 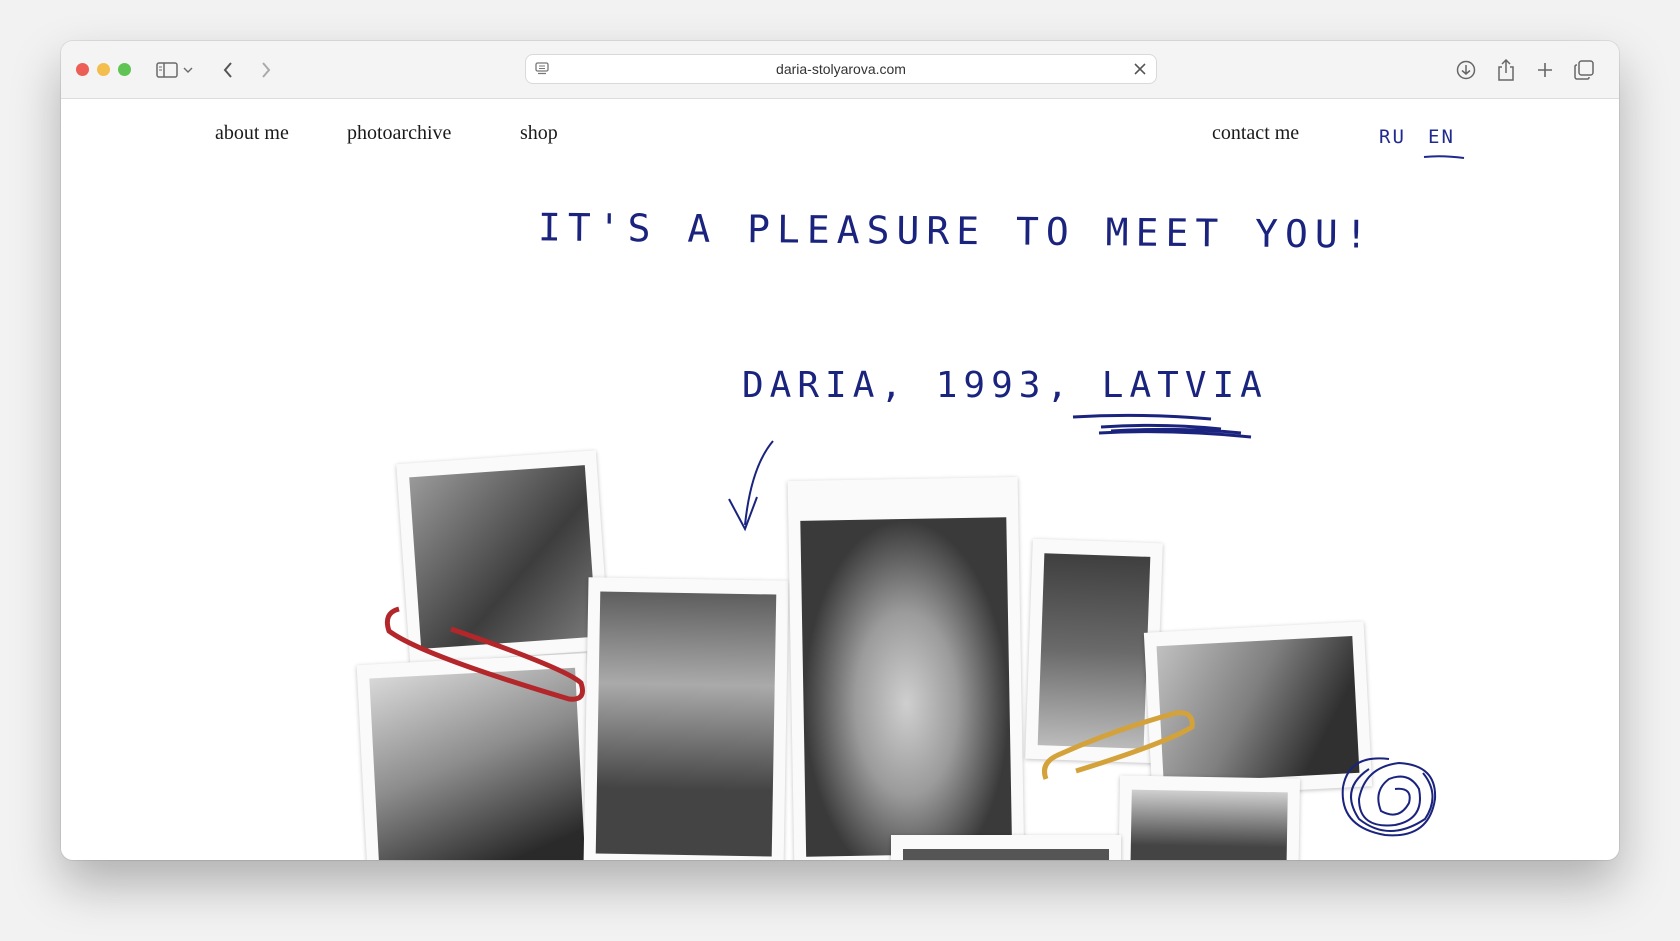 I want to click on zoom-window-button, so click(x=124, y=69).